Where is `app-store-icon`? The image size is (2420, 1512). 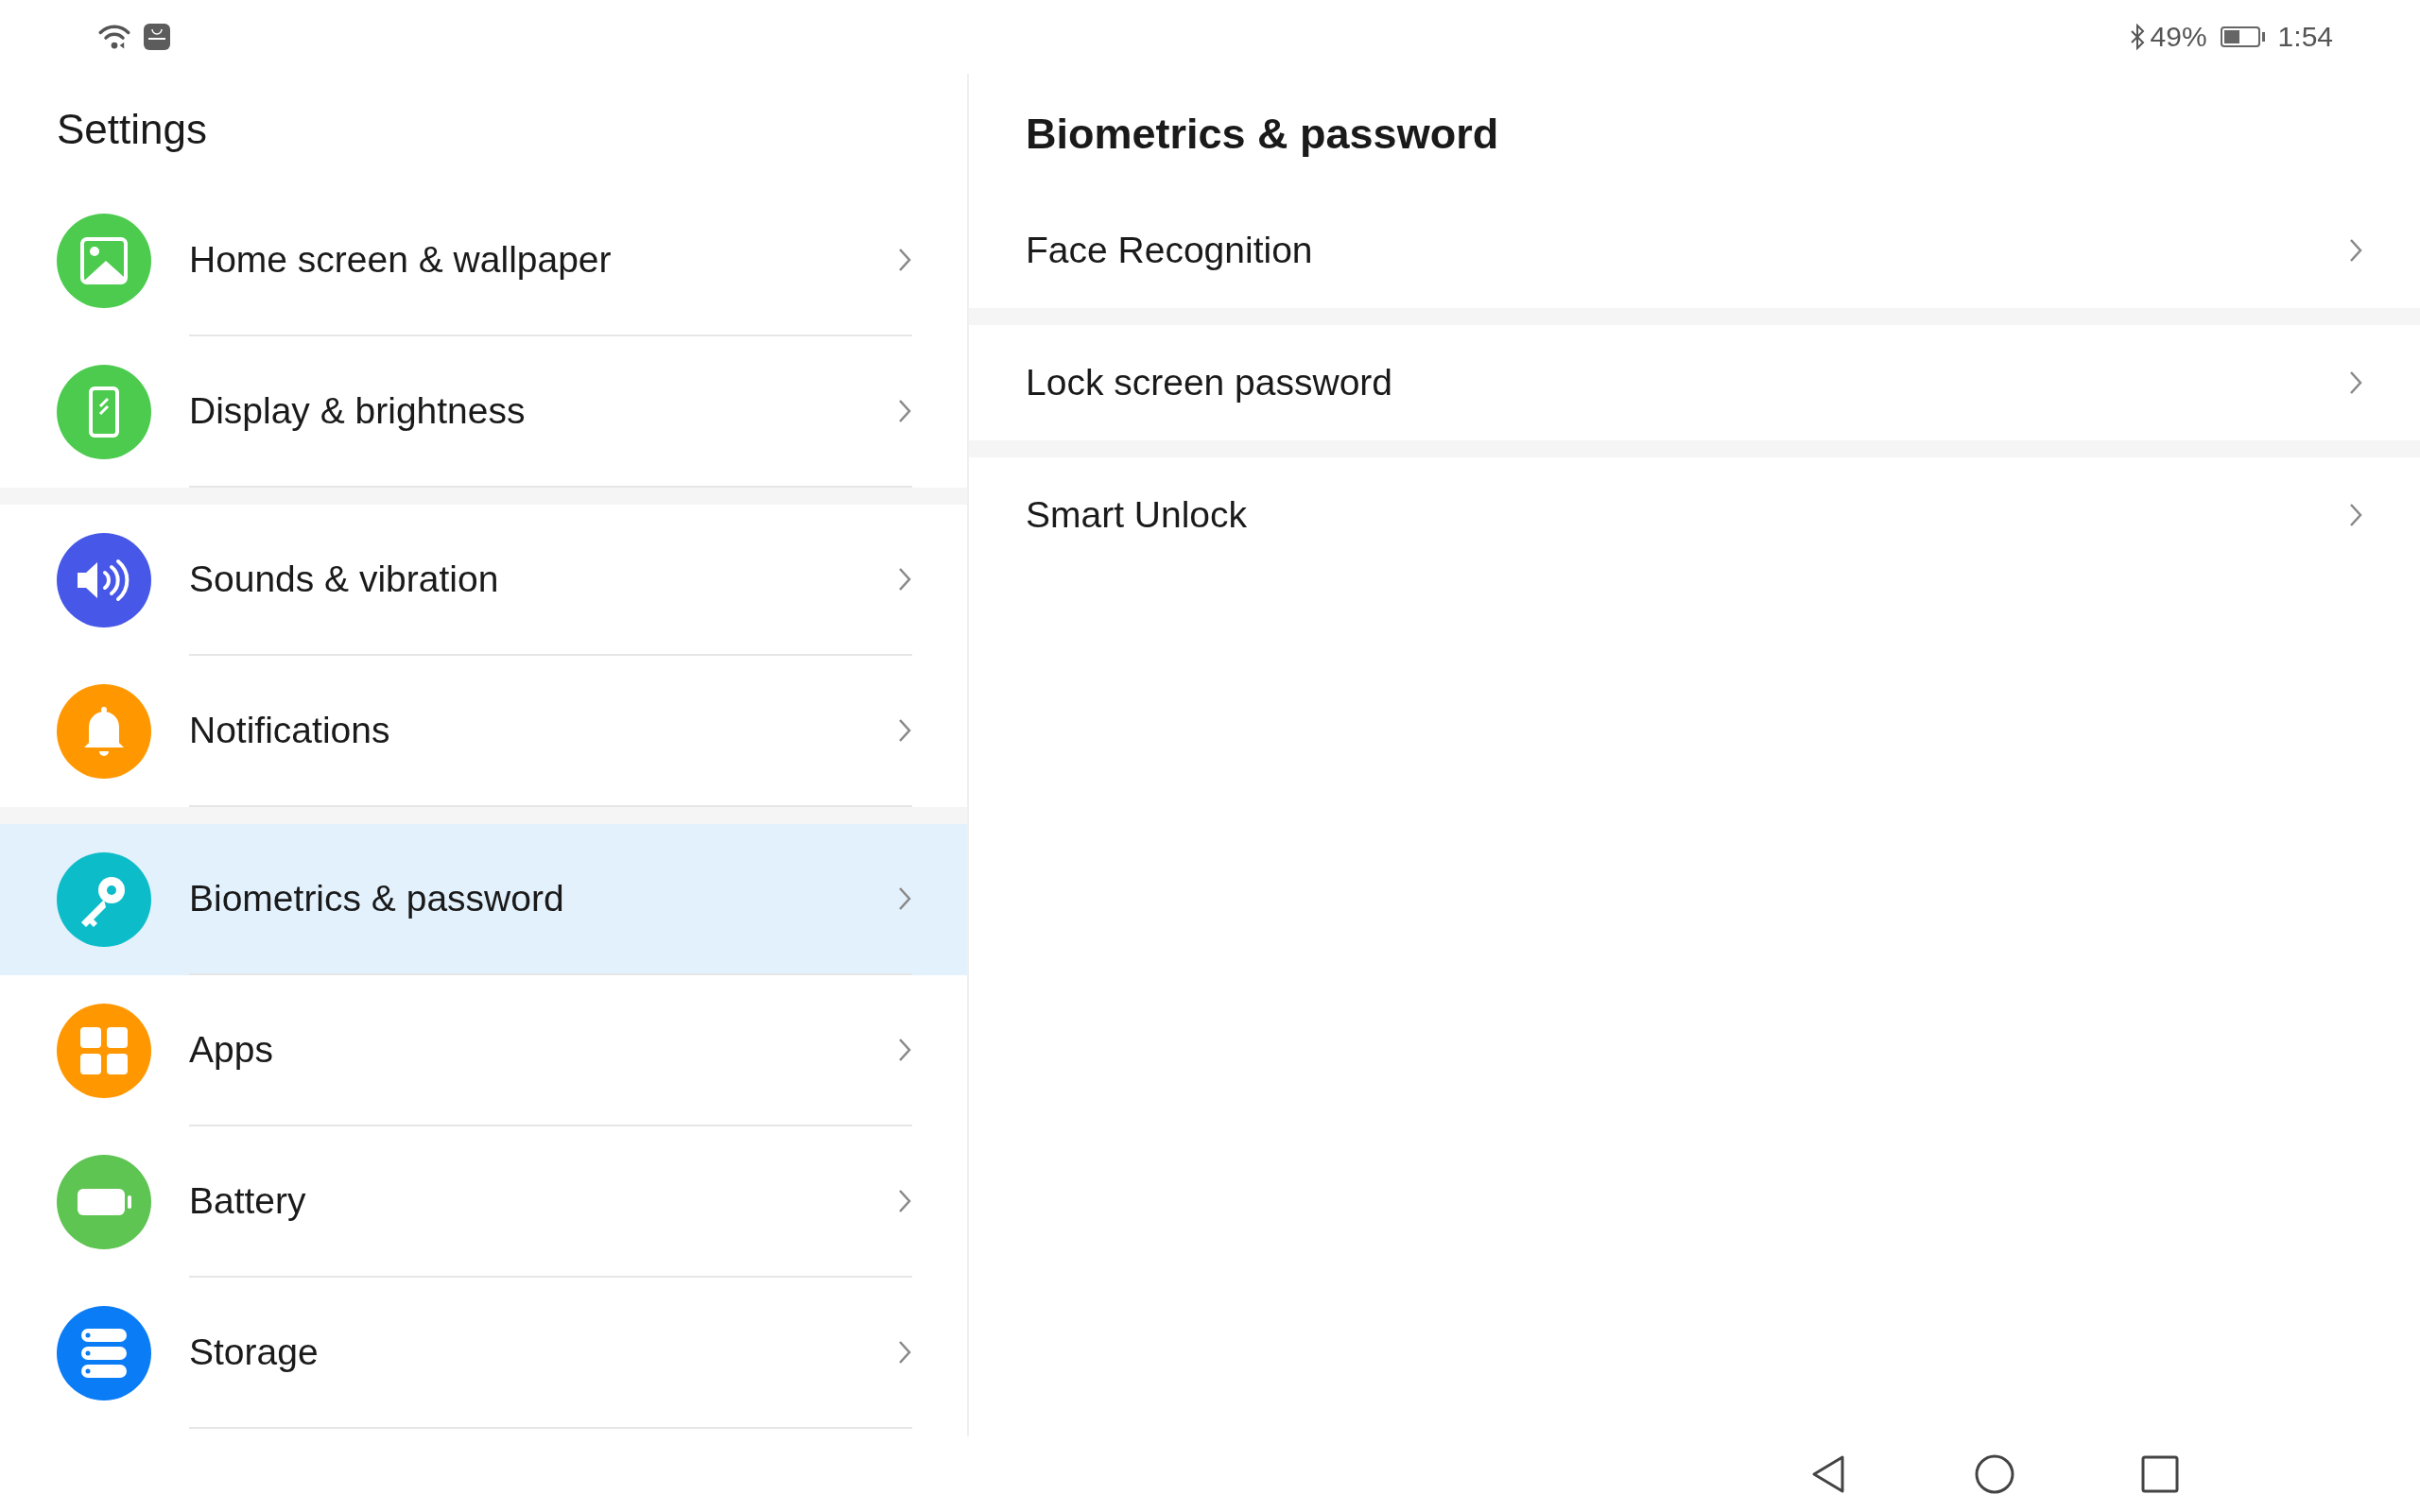 app-store-icon is located at coordinates (157, 37).